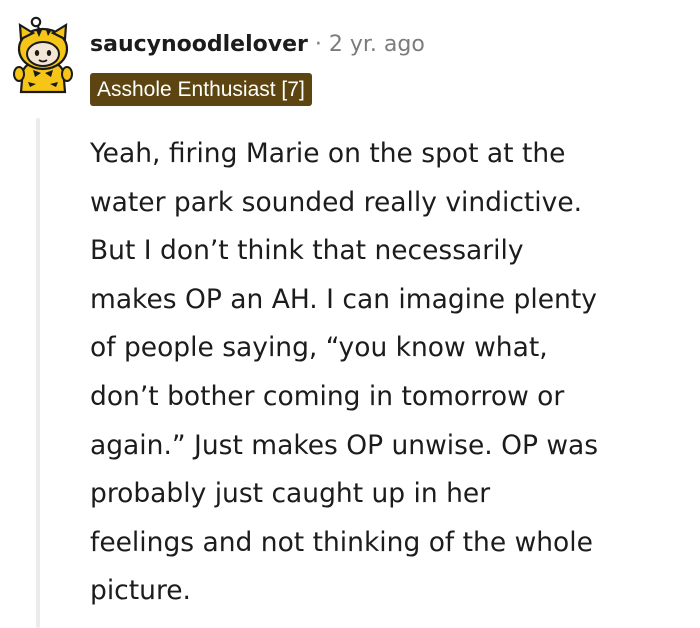 The image size is (700, 628). Describe the element at coordinates (319, 348) in the screenshot. I see `comment-body-line: of people saying, “you know what,` at that location.